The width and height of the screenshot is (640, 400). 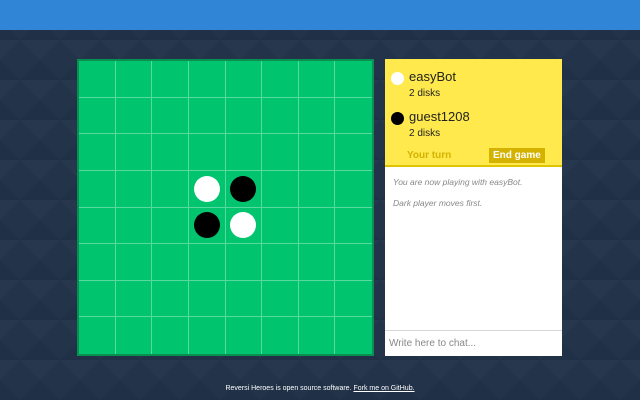 I want to click on top-header-bar, so click(x=320, y=15).